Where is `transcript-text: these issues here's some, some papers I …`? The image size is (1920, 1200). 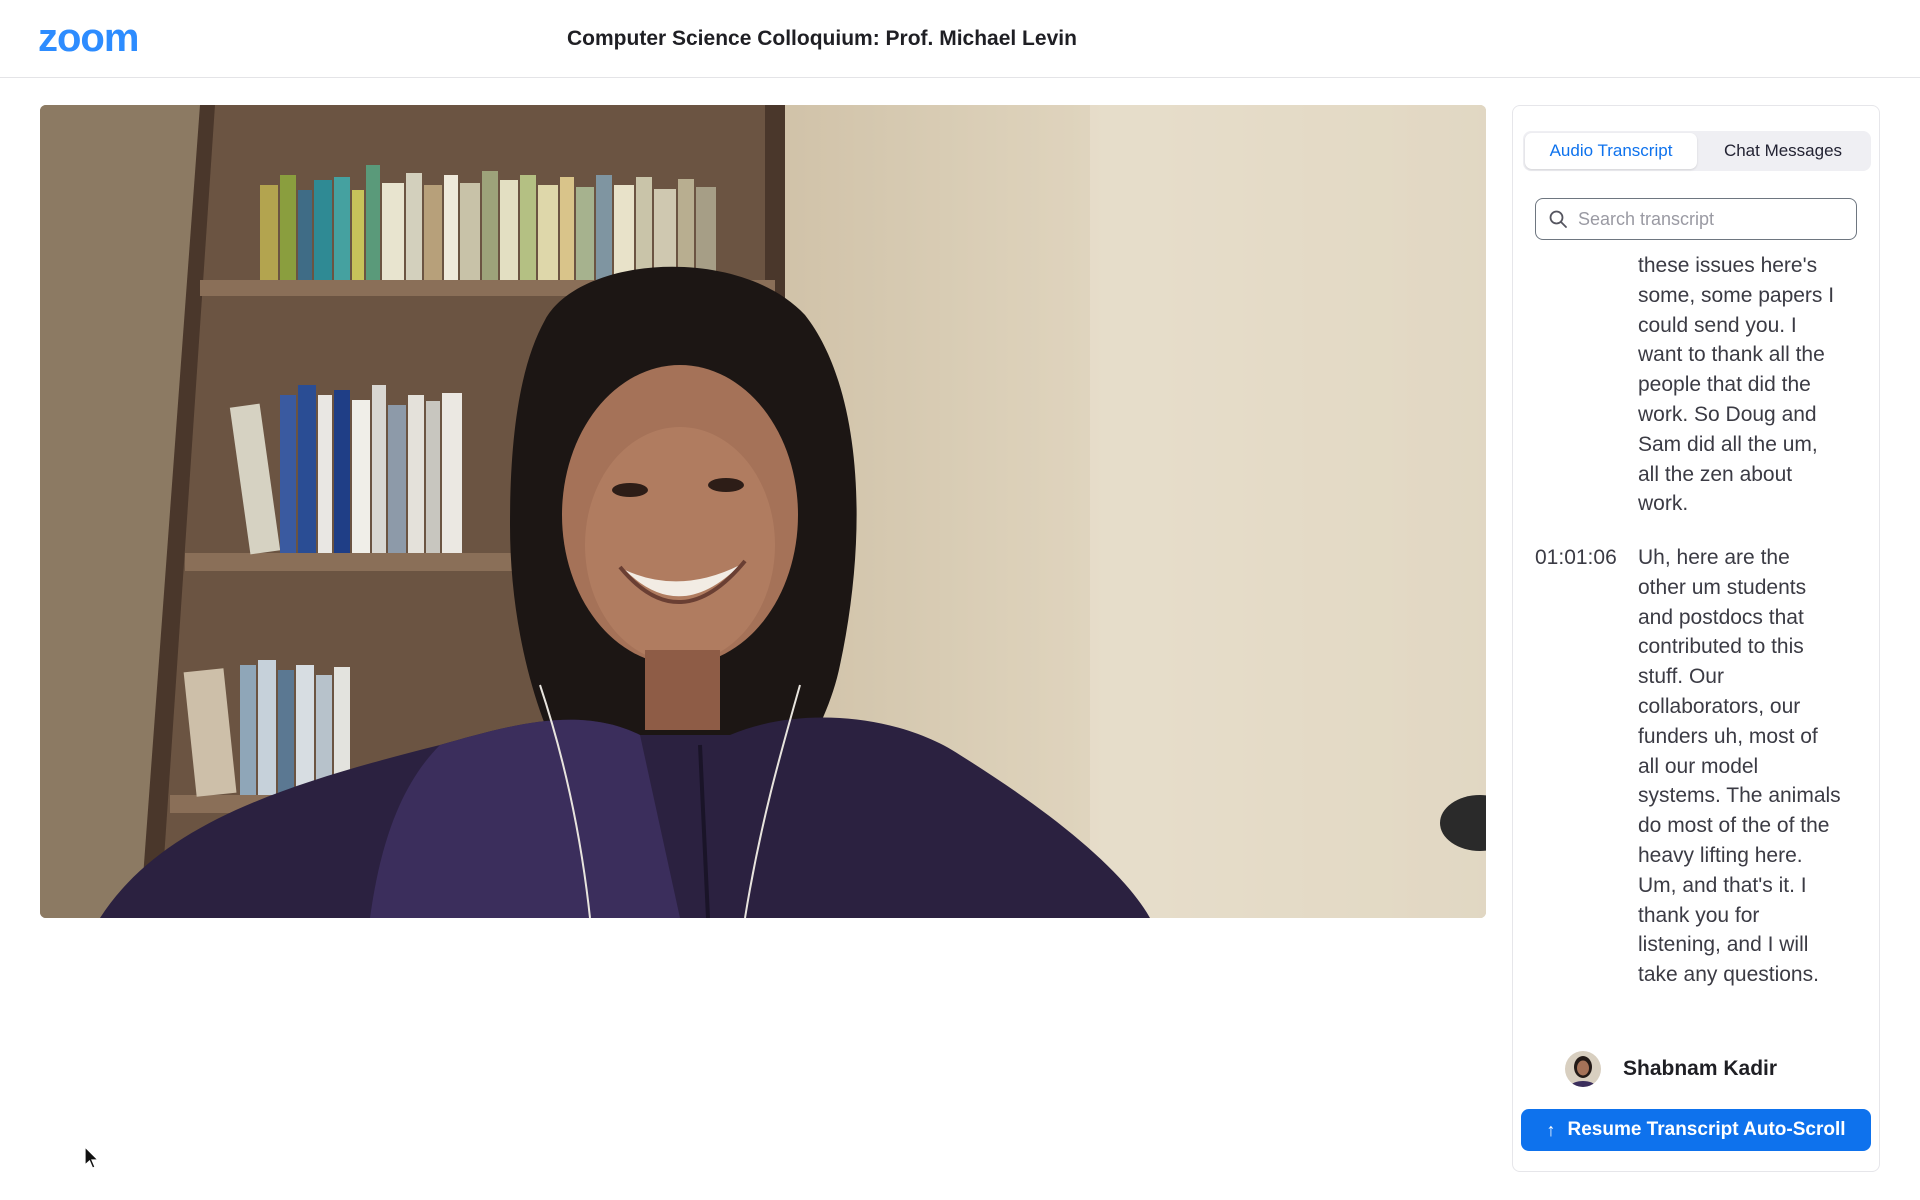 transcript-text: these issues here's some, some papers I … is located at coordinates (1736, 385).